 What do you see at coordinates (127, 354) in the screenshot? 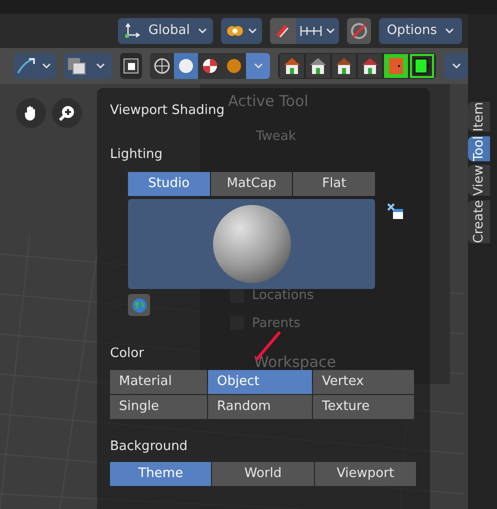
I see `section-label: Color` at bounding box center [127, 354].